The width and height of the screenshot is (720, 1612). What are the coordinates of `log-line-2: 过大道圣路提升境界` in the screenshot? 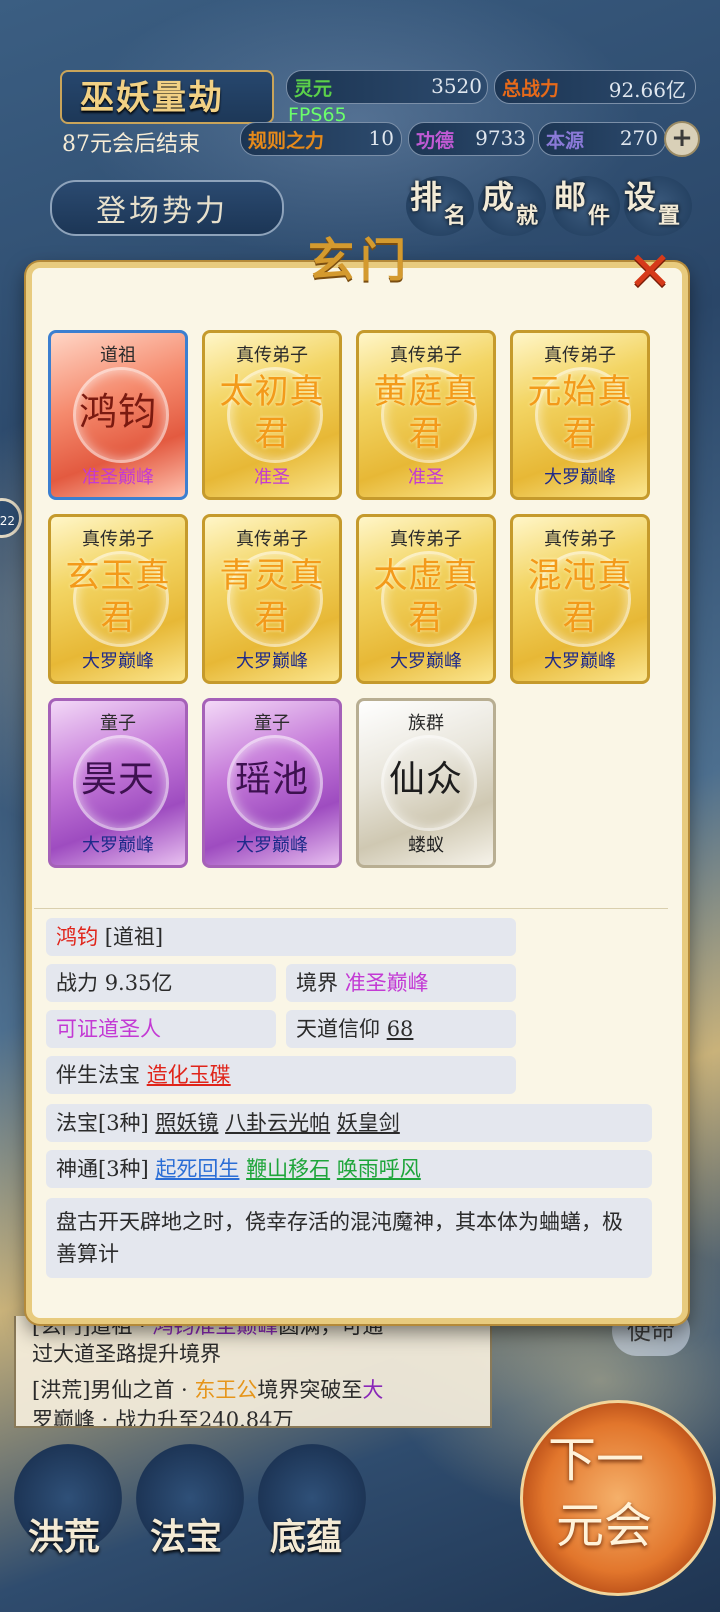 It's located at (126, 1354).